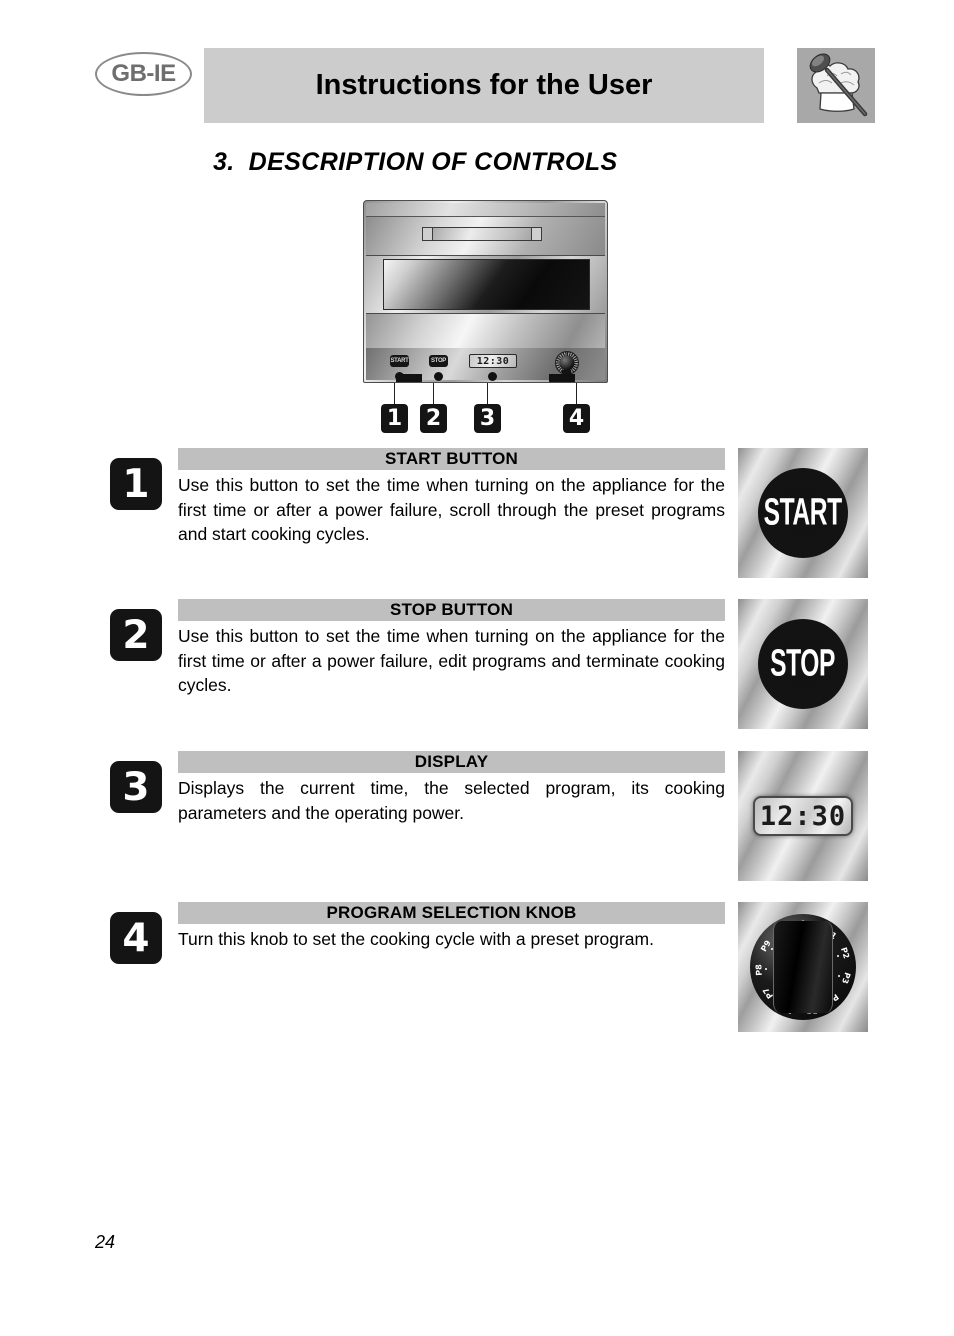 The width and height of the screenshot is (954, 1336). I want to click on oven-door-window, so click(486, 284).